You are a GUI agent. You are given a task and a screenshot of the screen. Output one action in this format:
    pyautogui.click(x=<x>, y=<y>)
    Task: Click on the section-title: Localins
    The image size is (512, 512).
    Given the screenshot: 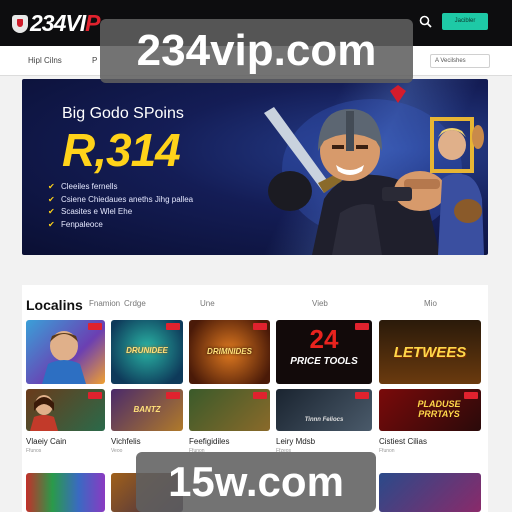 What is the action you would take?
    pyautogui.click(x=54, y=305)
    